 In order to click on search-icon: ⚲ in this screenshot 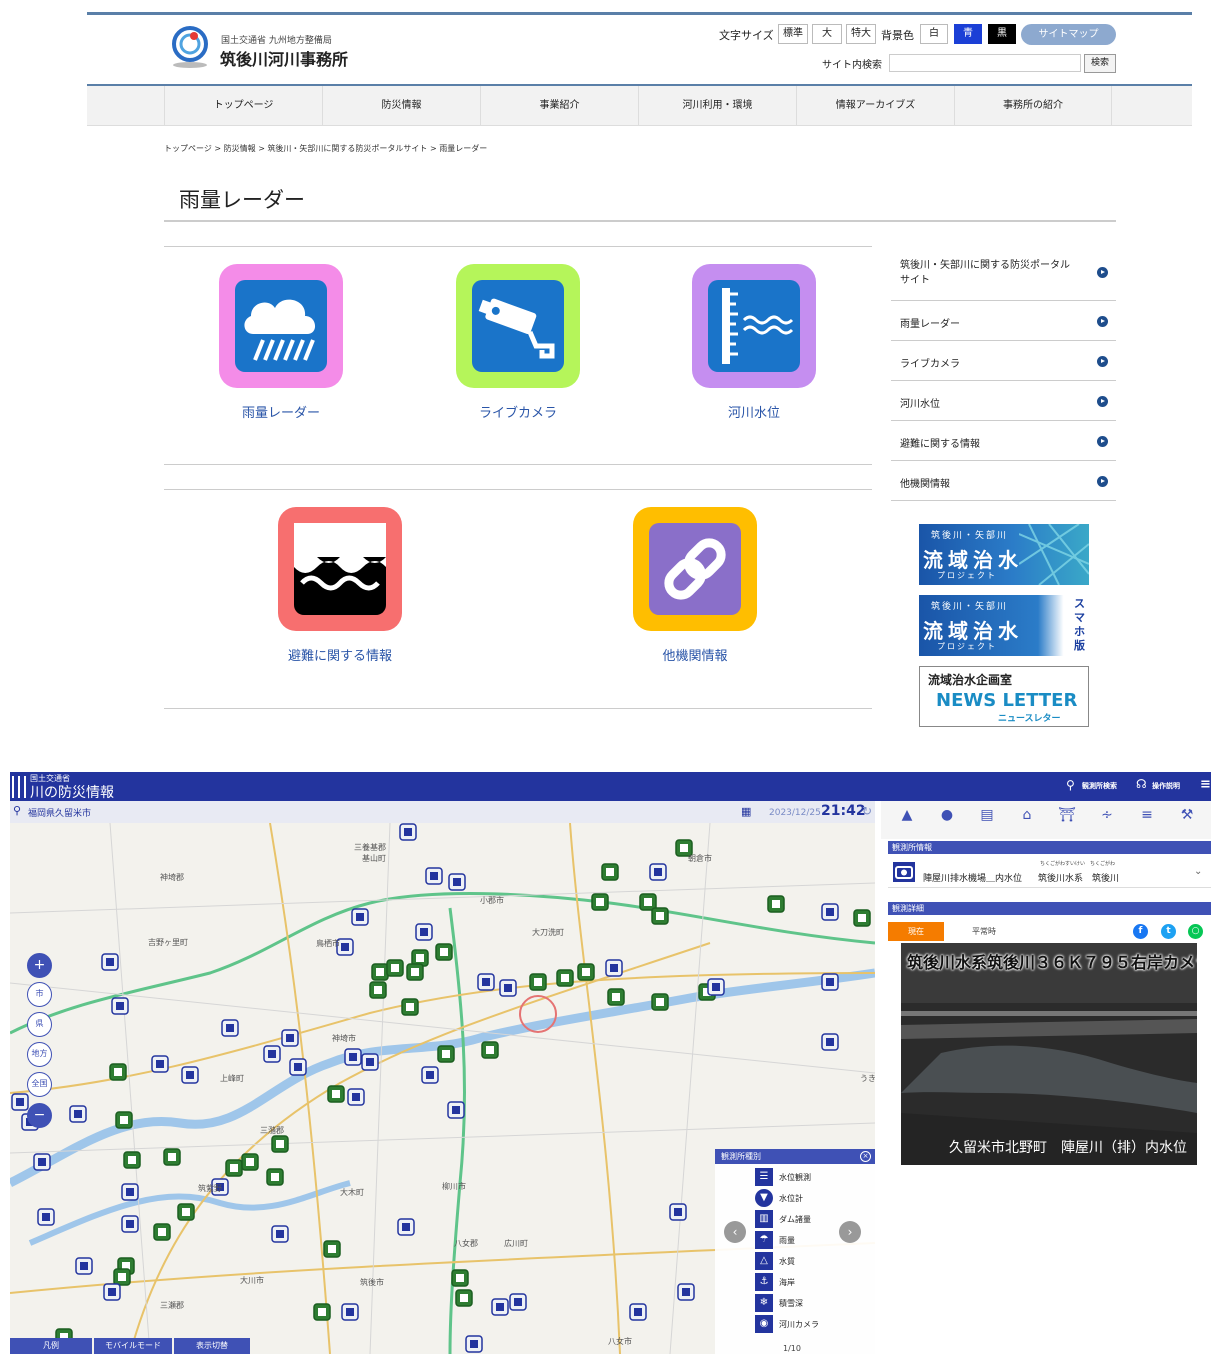, I will do `click(1070, 785)`.